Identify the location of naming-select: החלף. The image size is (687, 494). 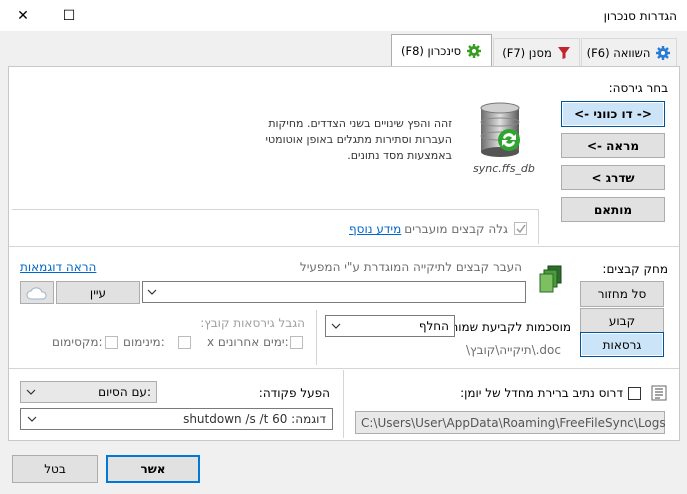
(390, 326).